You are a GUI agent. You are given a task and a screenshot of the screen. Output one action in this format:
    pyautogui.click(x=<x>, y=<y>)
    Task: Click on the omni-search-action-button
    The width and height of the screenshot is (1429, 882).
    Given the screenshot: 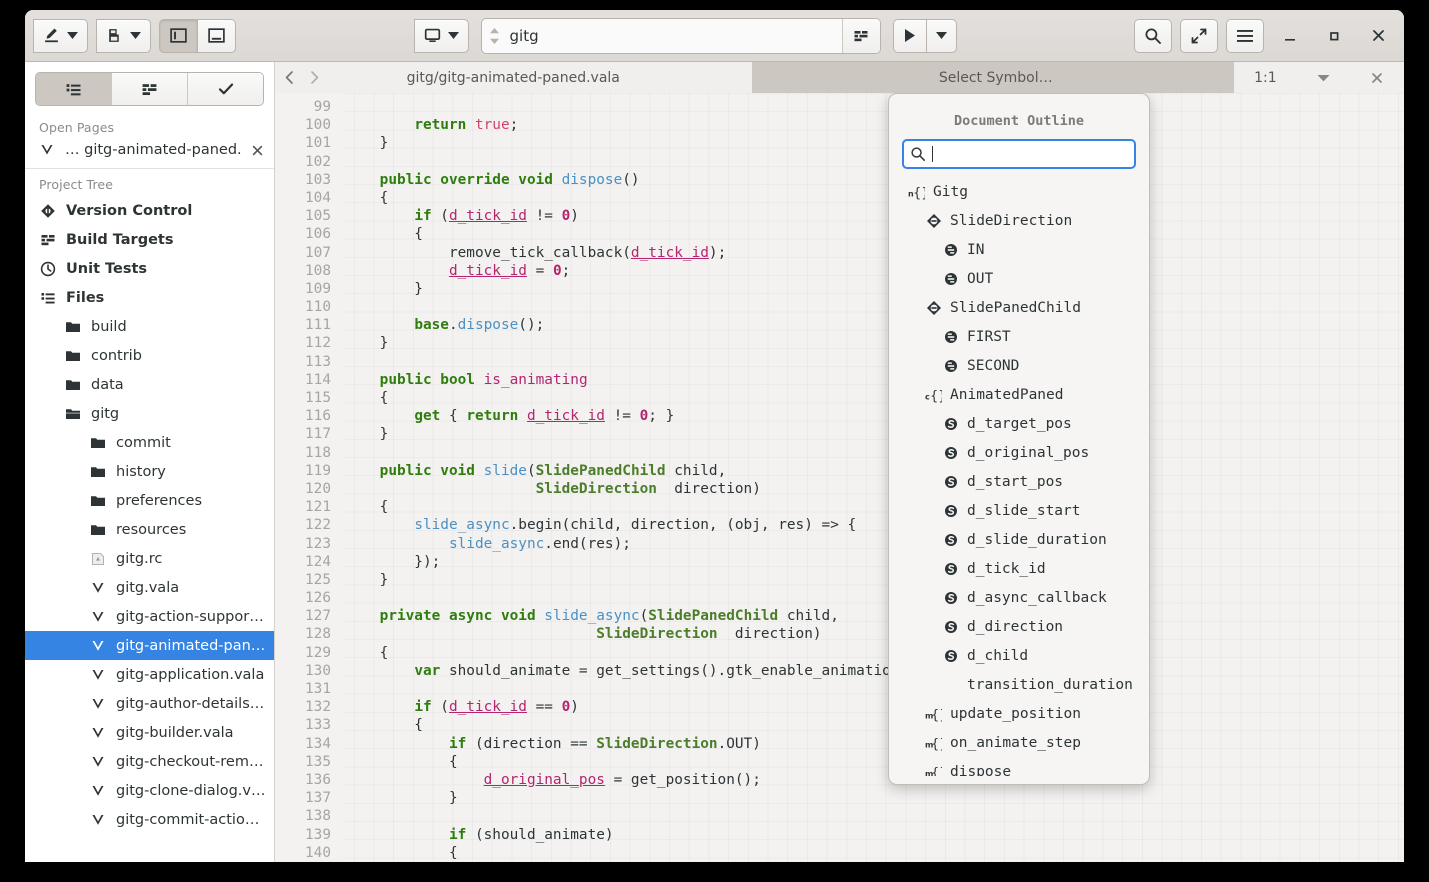 What is the action you would take?
    pyautogui.click(x=860, y=35)
    